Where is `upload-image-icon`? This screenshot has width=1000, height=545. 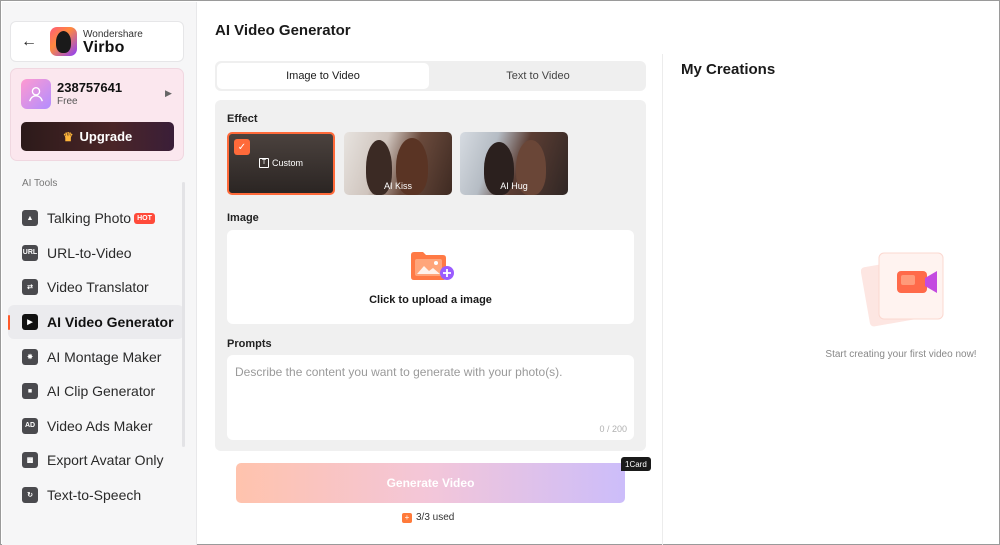
upload-image-icon is located at coordinates (432, 266).